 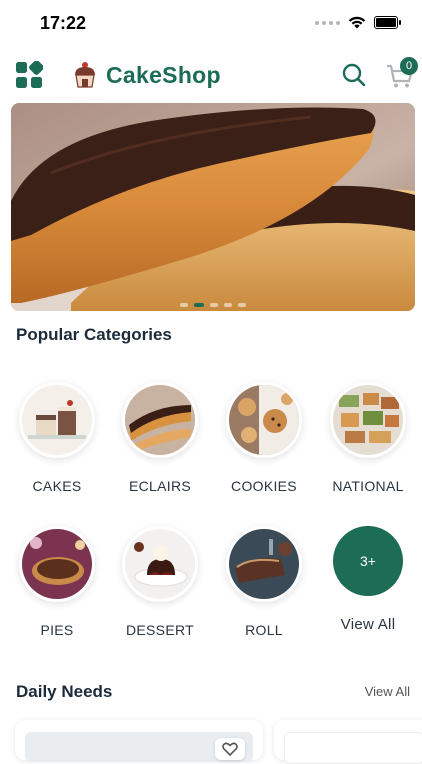 I want to click on battery-icon, so click(x=387, y=22).